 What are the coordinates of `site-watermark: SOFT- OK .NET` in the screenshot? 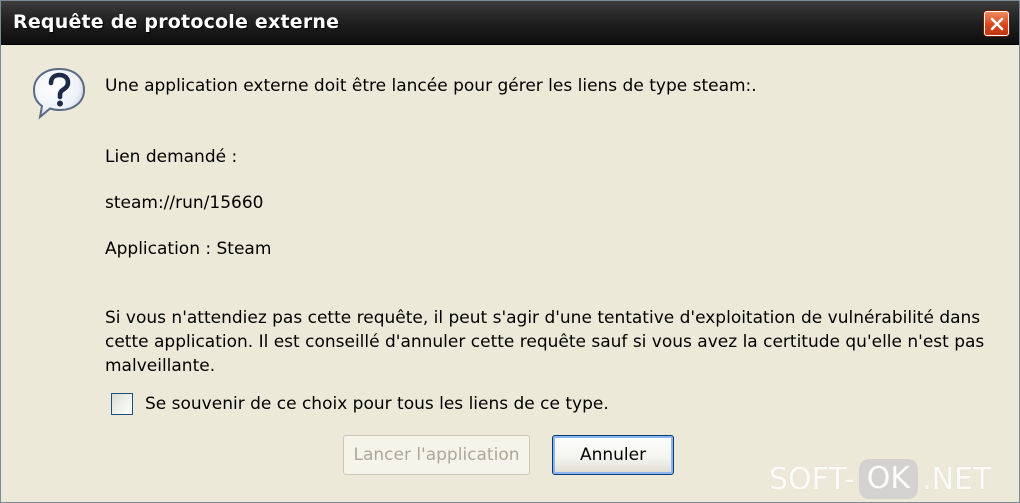 It's located at (880, 479).